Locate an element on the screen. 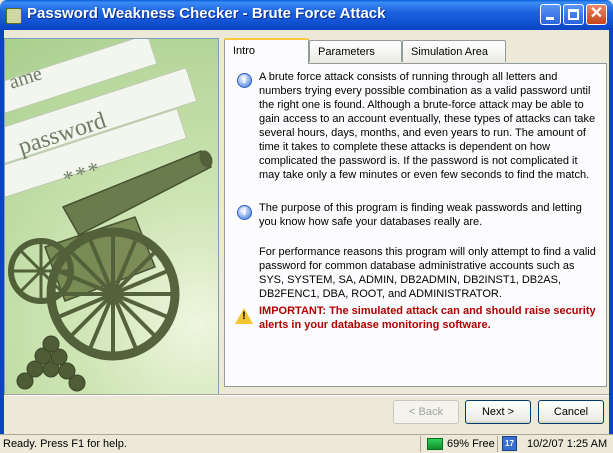 The height and width of the screenshot is (453, 613). maximize-button is located at coordinates (573, 14).